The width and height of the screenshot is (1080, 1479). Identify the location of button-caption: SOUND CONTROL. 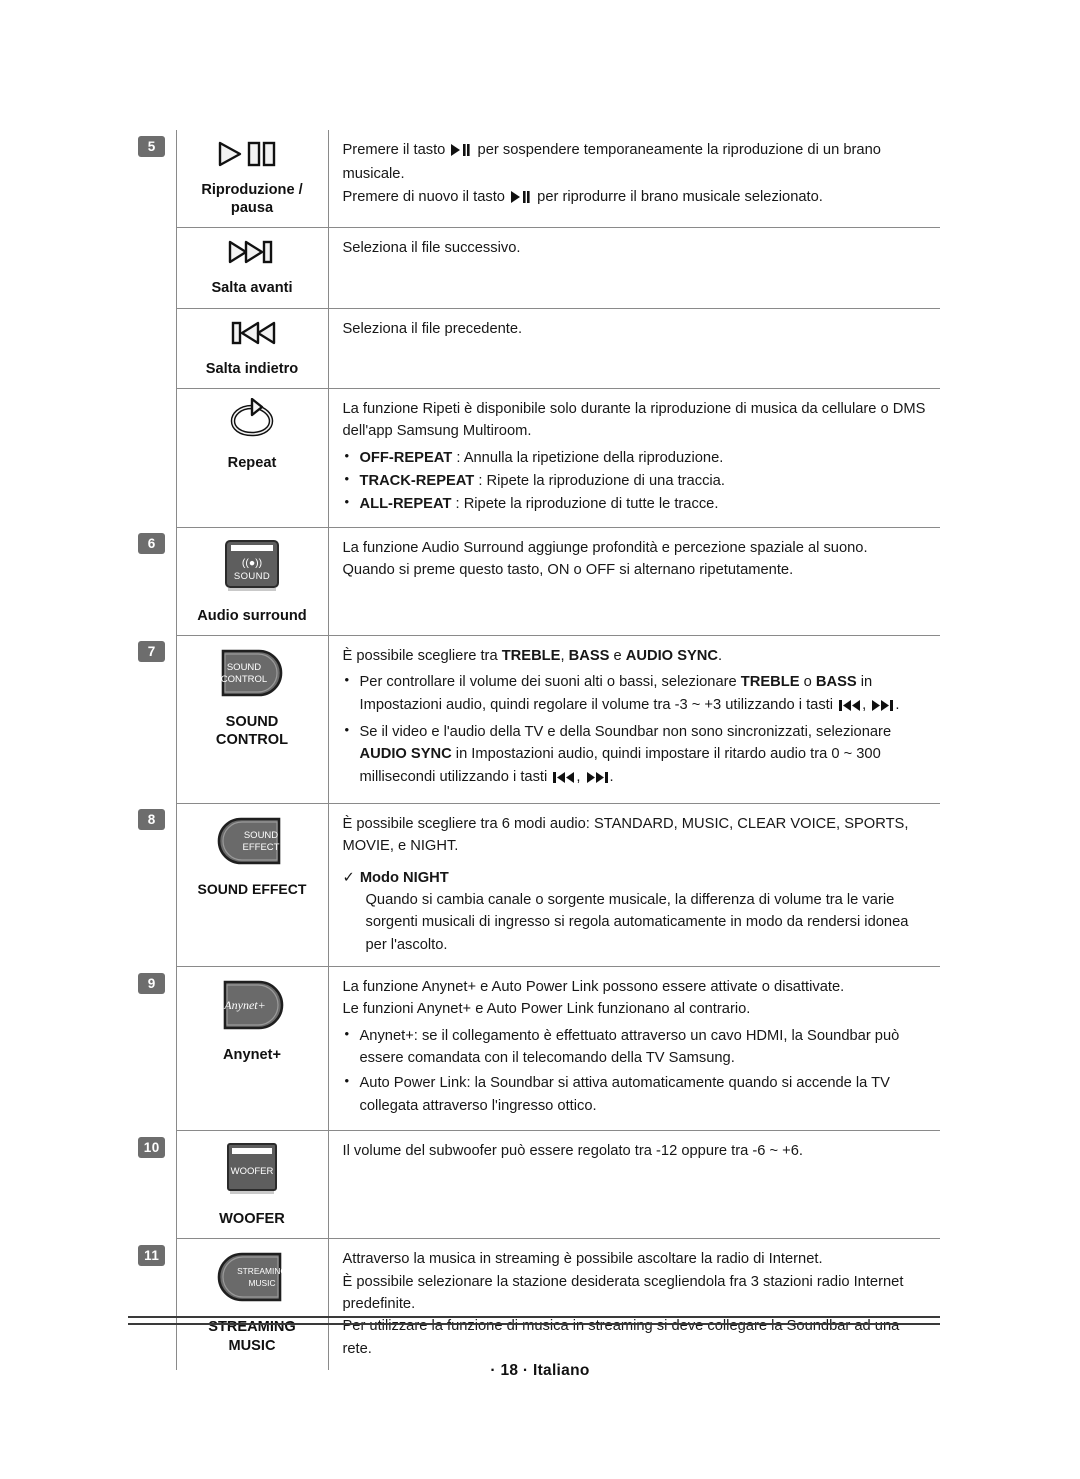
(252, 731).